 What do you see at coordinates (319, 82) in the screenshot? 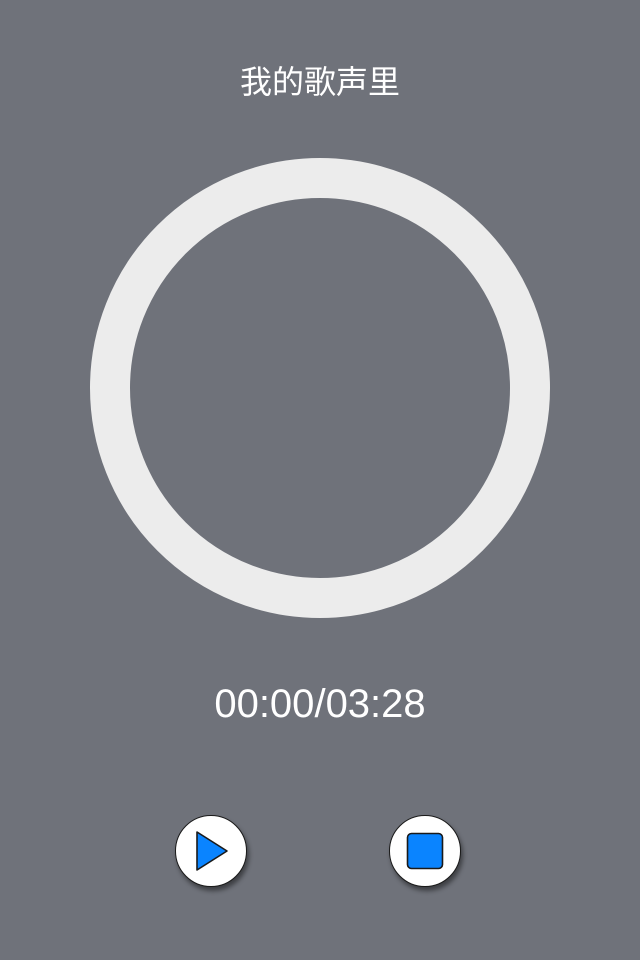
I see `song-title: 我的歌声里` at bounding box center [319, 82].